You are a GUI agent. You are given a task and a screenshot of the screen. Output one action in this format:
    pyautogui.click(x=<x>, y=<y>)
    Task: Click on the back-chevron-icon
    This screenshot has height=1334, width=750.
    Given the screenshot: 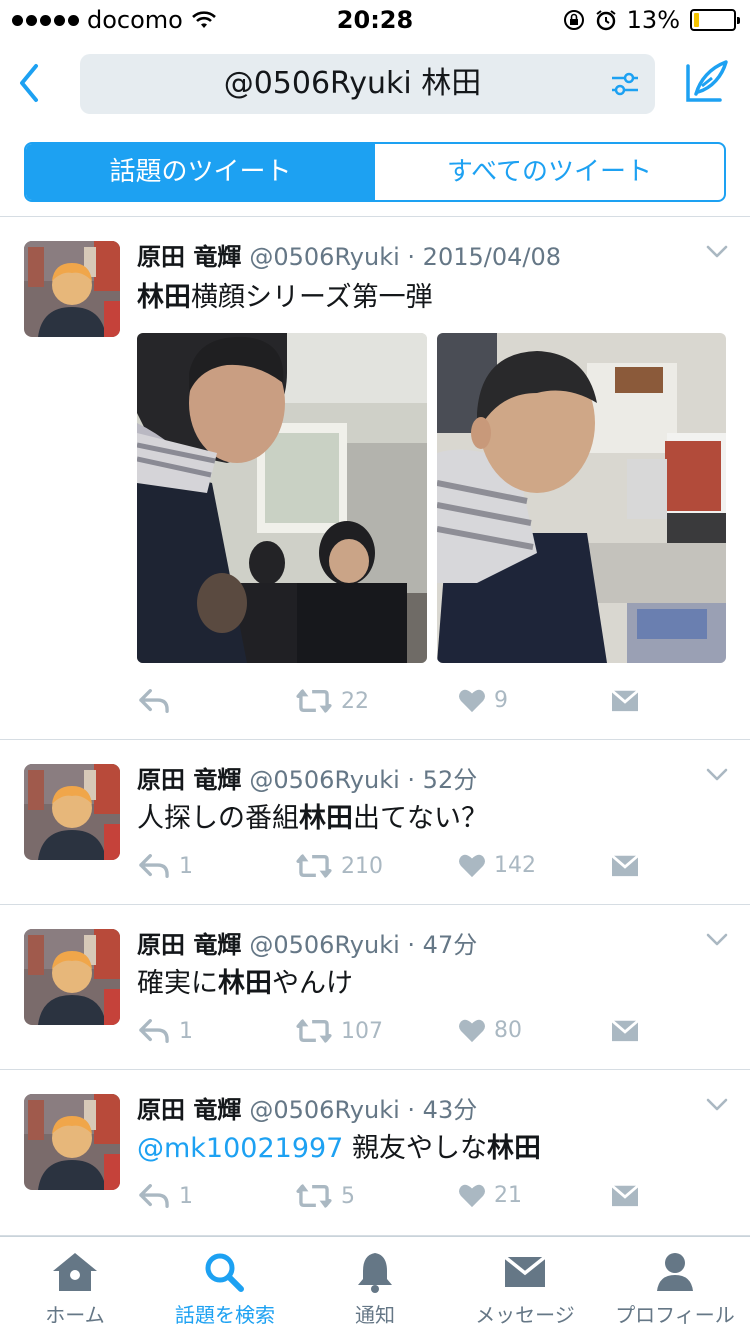 What is the action you would take?
    pyautogui.click(x=29, y=83)
    